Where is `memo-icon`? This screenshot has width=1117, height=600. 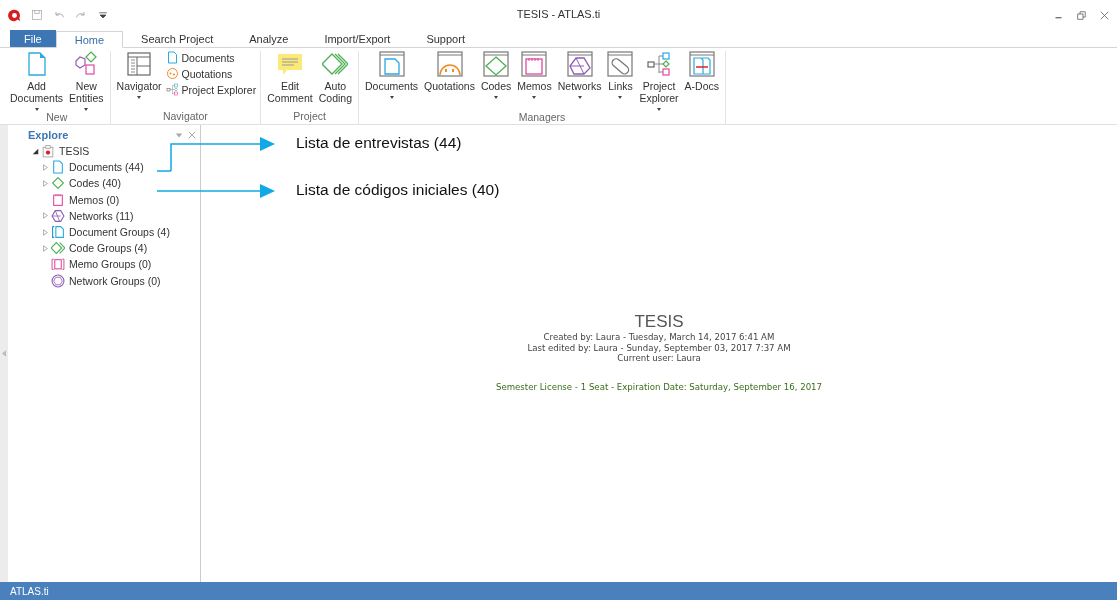 memo-icon is located at coordinates (58, 199).